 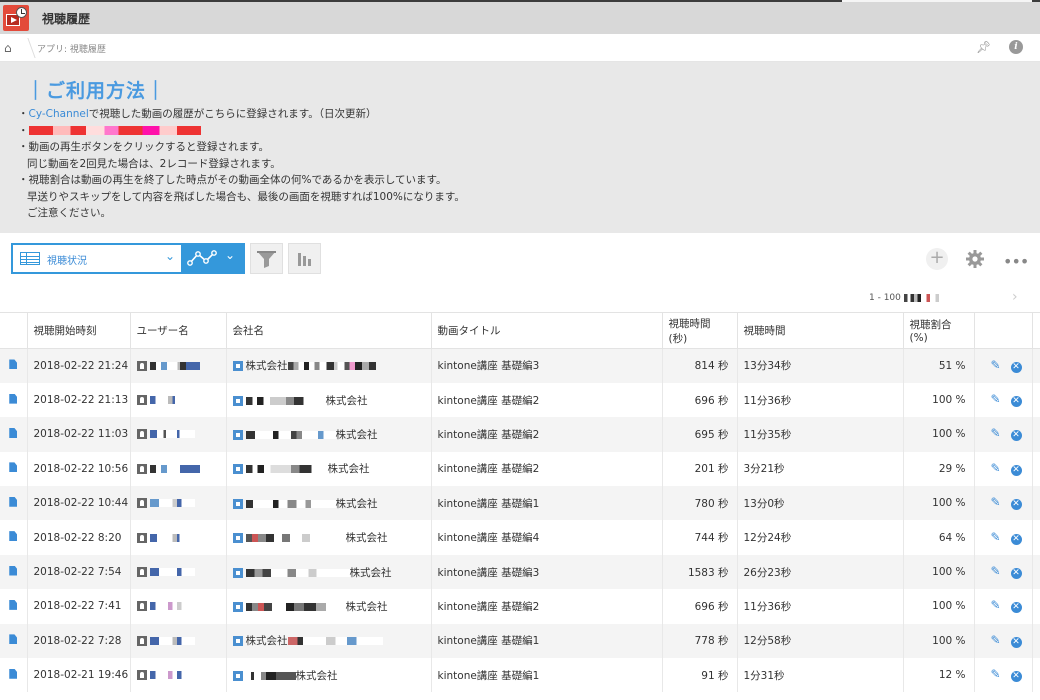 I want to click on app-header: 視聴履歴, so click(x=520, y=17).